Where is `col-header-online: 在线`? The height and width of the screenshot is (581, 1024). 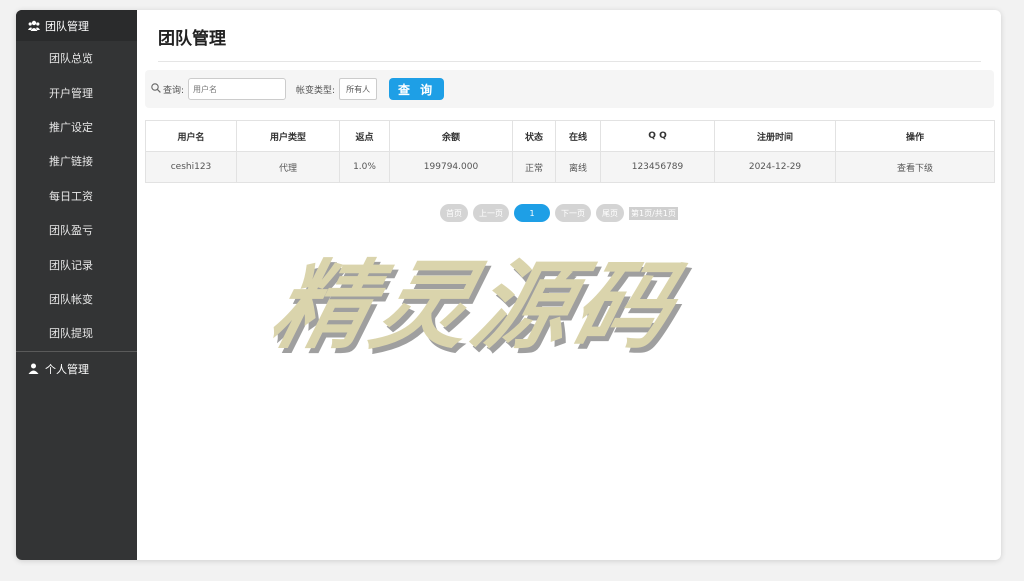
col-header-online: 在线 is located at coordinates (578, 136).